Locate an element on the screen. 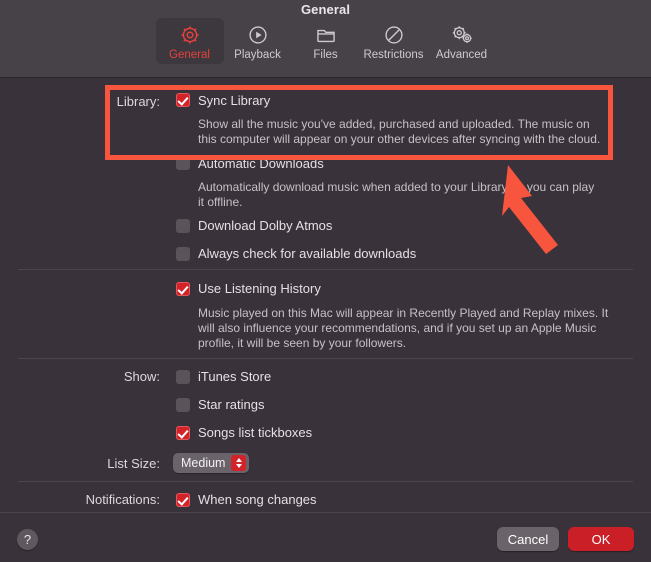 This screenshot has height=562, width=651. show-songs-list-tickboxes-checkbox is located at coordinates (183, 433).